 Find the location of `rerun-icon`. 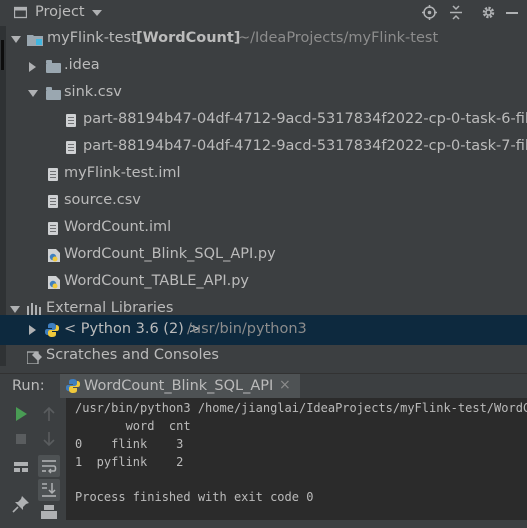

rerun-icon is located at coordinates (21, 414).